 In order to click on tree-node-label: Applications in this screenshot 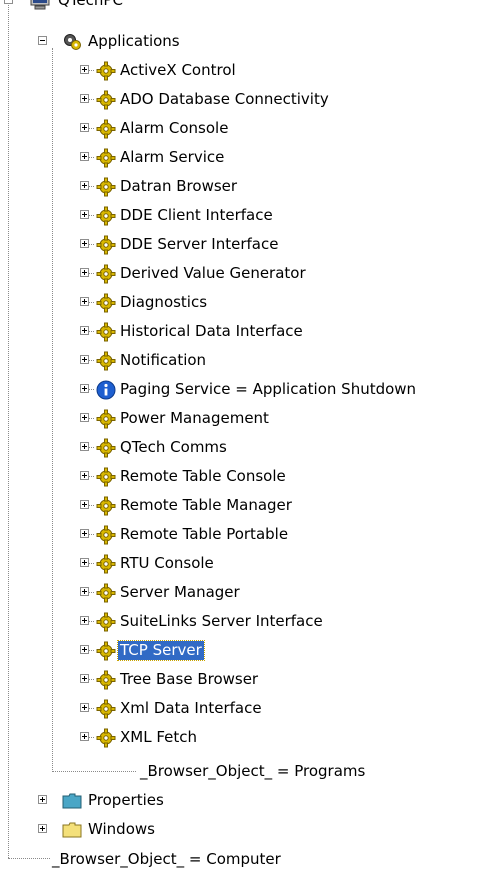, I will do `click(134, 41)`.